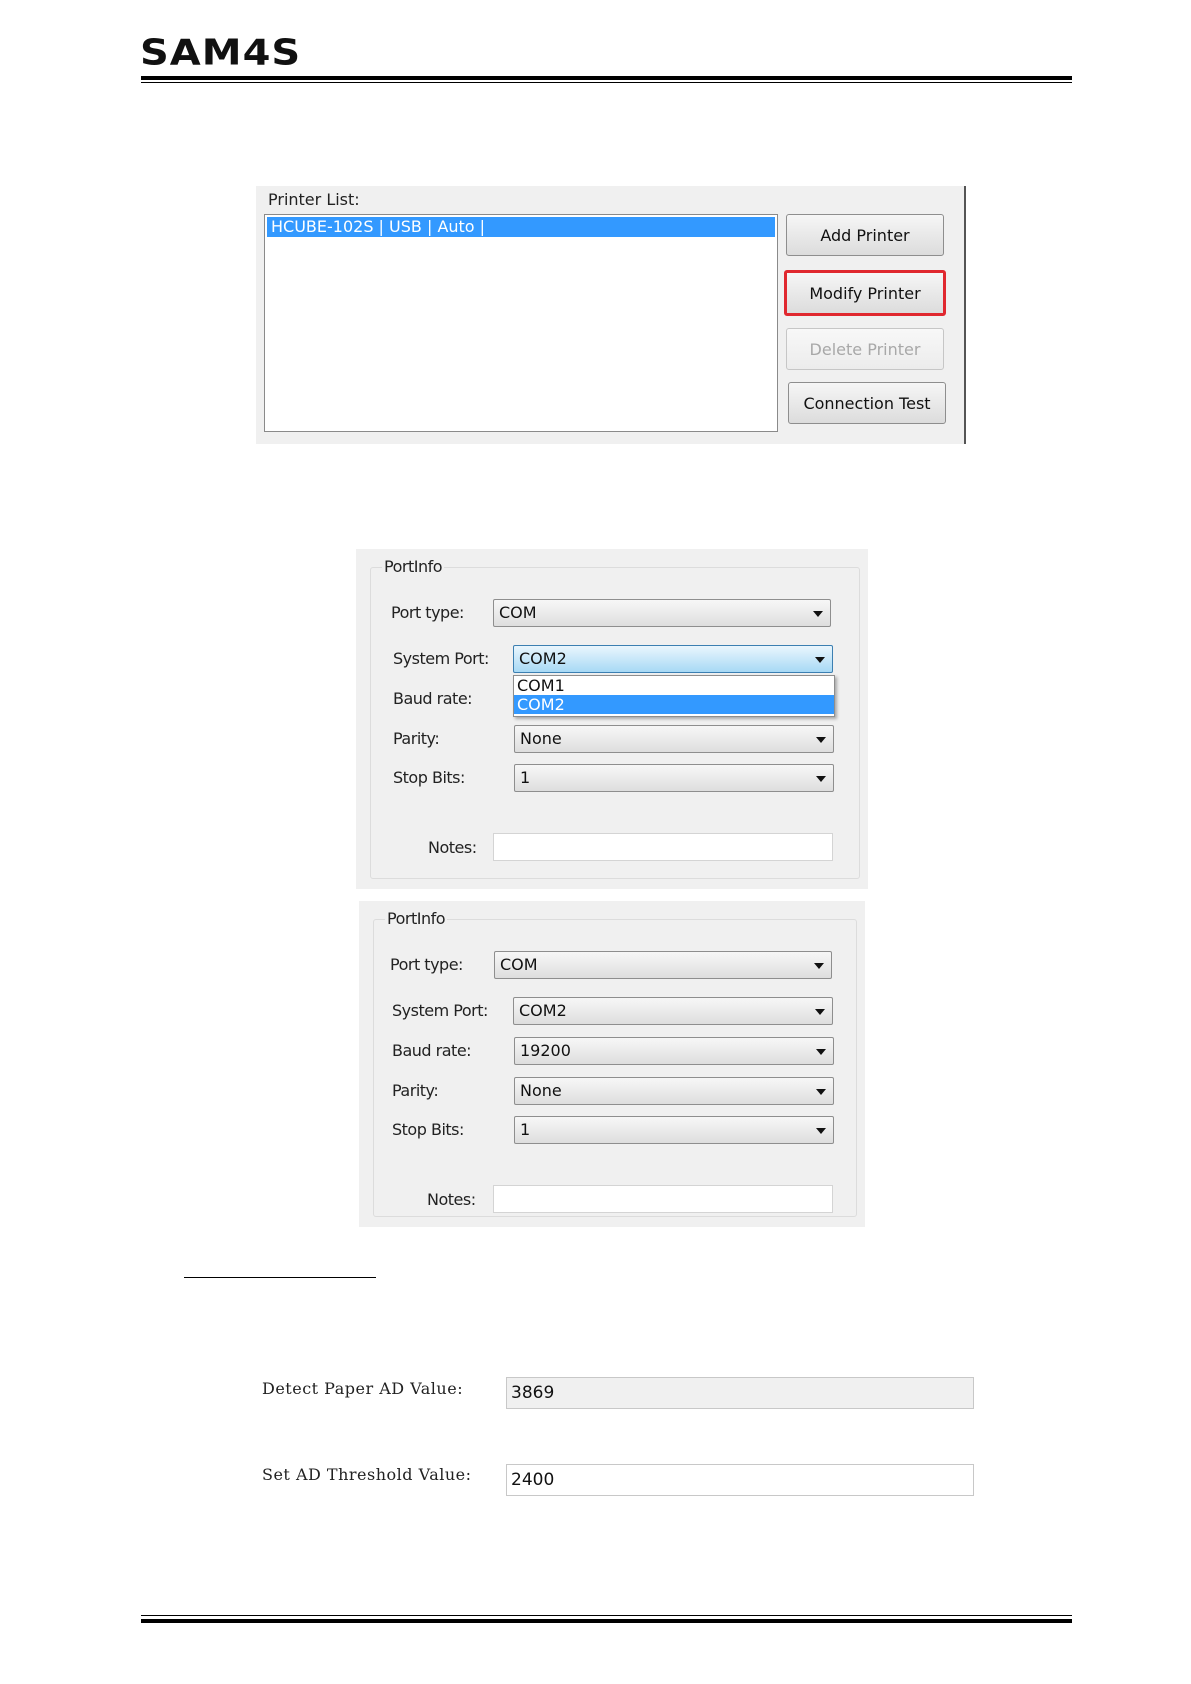  Describe the element at coordinates (606, 78) in the screenshot. I see `header-rule-thick` at that location.